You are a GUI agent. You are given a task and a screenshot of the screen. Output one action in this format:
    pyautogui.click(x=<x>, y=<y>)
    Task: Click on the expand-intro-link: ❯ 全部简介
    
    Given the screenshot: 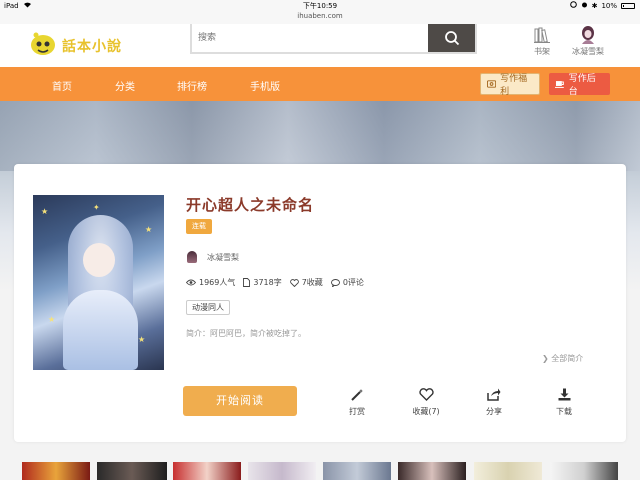 What is the action you would take?
    pyautogui.click(x=562, y=358)
    